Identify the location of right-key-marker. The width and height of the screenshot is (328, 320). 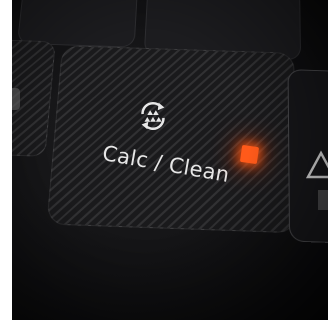
(323, 200).